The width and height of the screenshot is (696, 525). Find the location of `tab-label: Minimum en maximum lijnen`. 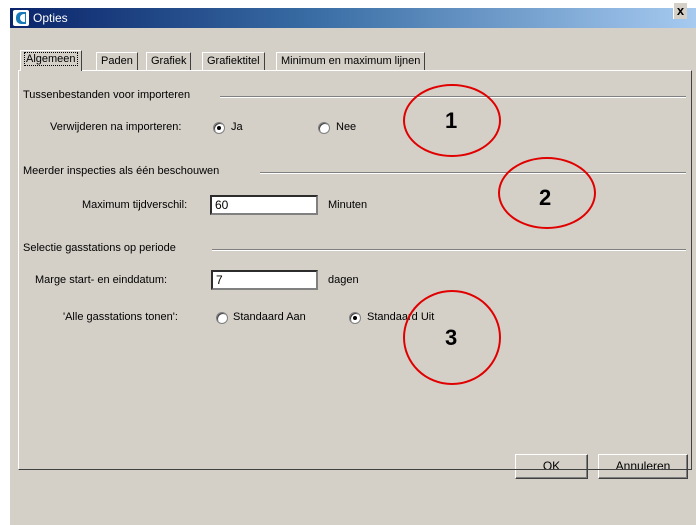

tab-label: Minimum en maximum lijnen is located at coordinates (351, 61).